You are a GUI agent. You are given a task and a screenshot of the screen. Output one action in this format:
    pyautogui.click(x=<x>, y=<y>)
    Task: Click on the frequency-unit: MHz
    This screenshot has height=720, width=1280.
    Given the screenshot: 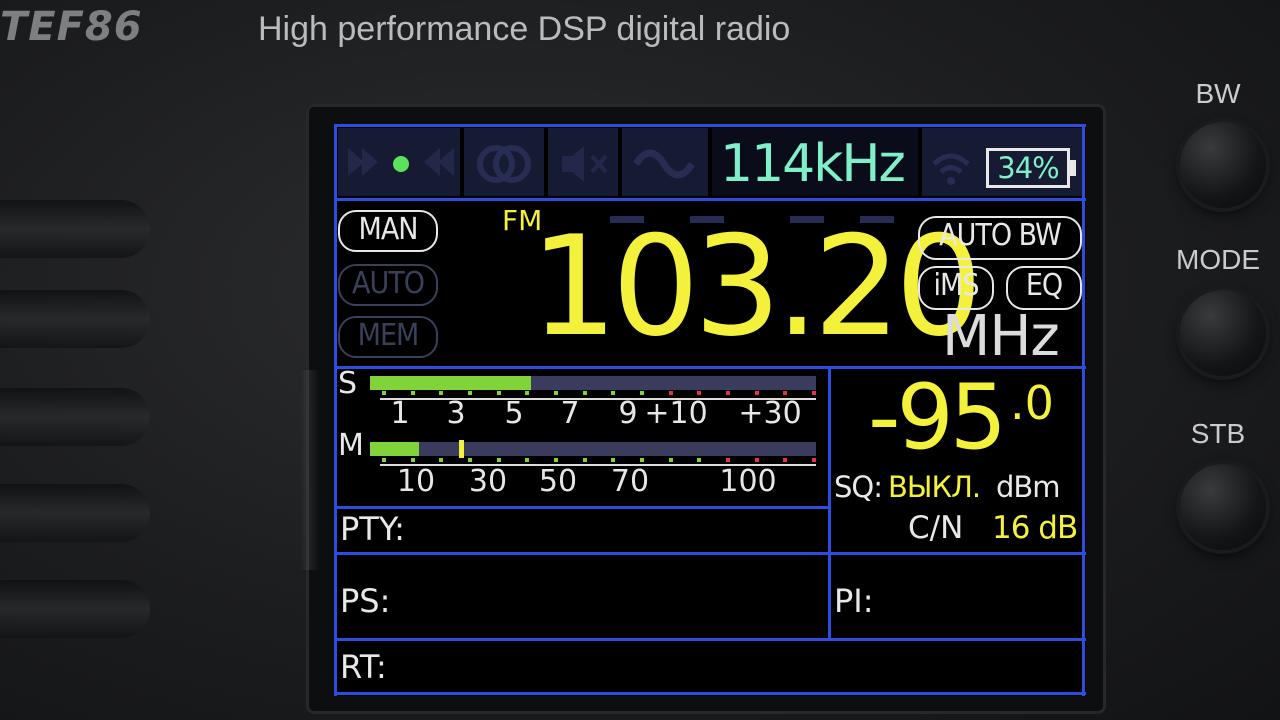 What is the action you would take?
    pyautogui.click(x=1001, y=336)
    